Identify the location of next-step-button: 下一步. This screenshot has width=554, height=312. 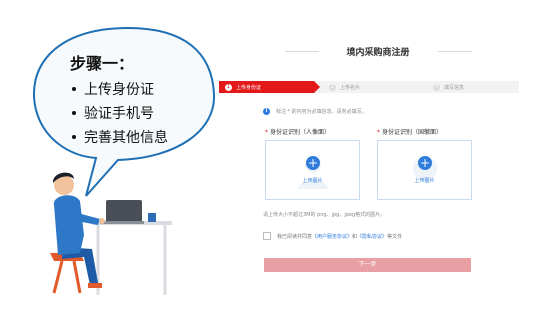
(367, 265).